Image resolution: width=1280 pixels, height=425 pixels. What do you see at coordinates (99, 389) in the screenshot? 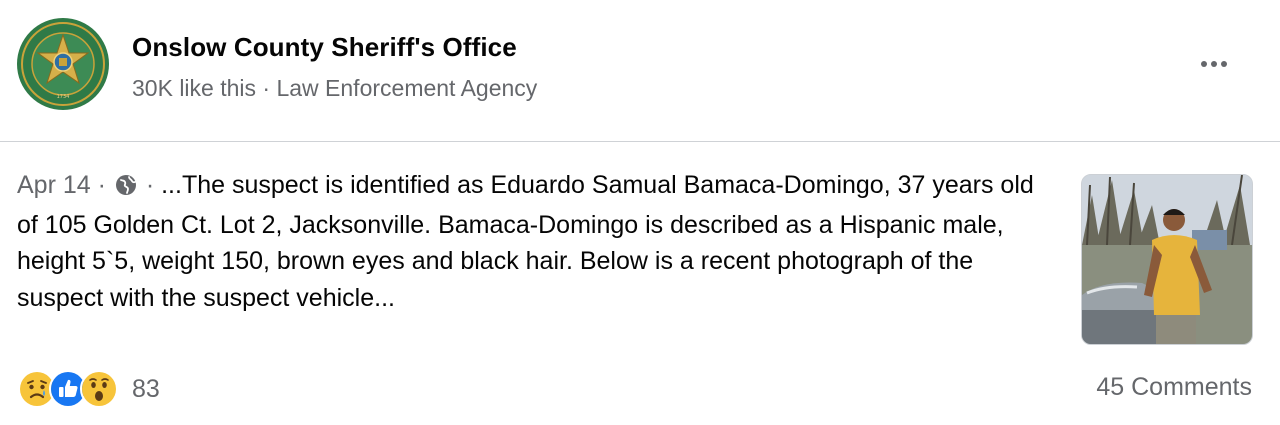
I see `wow-reaction-icon` at bounding box center [99, 389].